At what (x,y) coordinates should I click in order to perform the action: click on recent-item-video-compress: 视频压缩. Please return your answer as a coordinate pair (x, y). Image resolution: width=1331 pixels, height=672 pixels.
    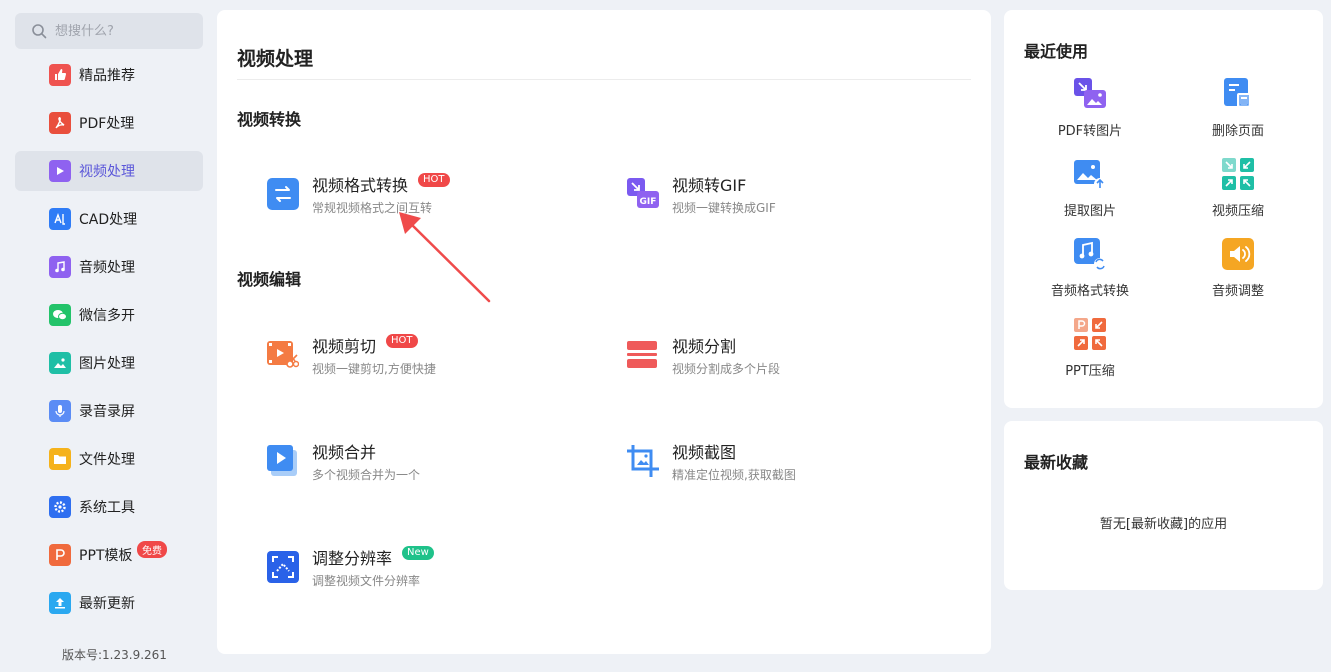
    Looking at the image, I should click on (1238, 188).